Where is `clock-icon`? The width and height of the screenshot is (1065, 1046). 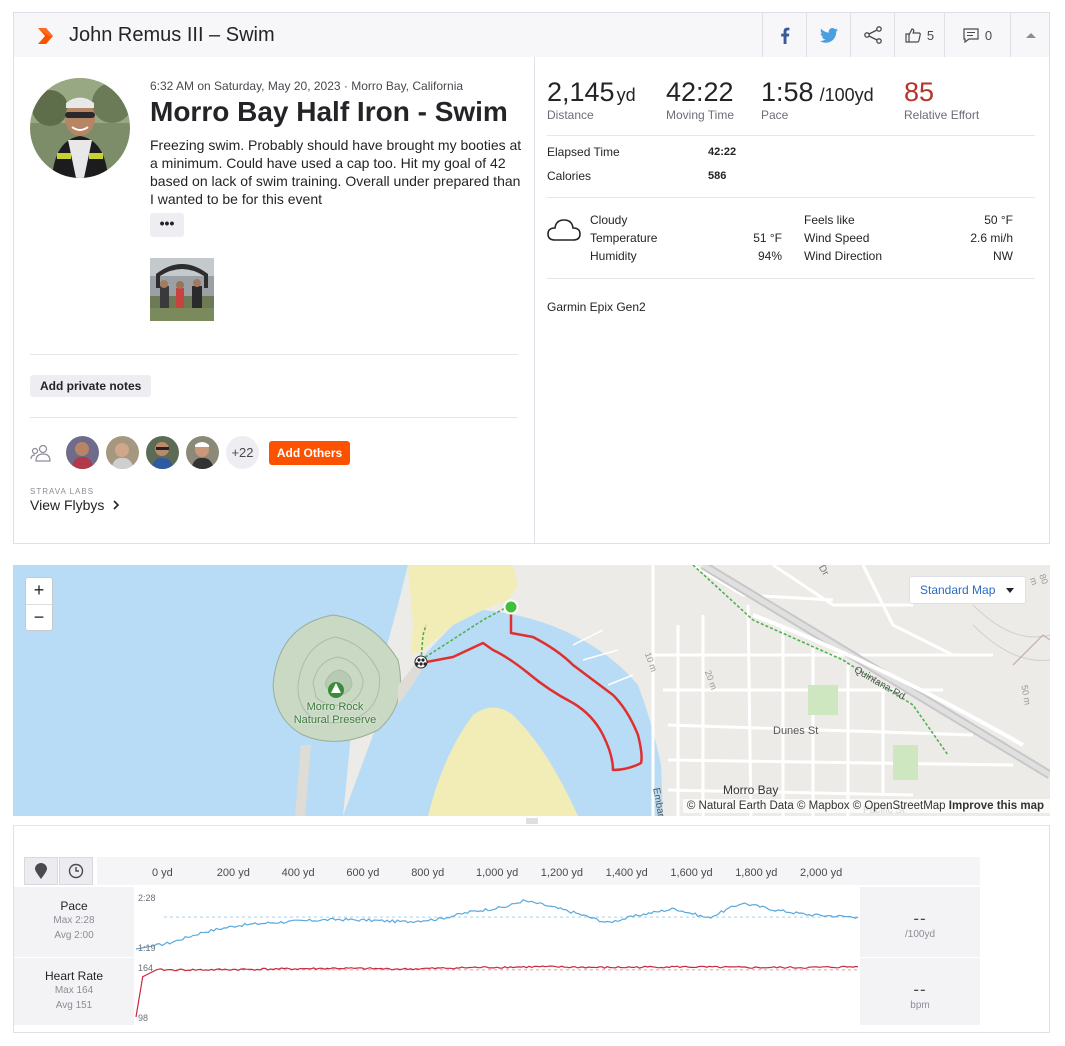
clock-icon is located at coordinates (76, 871).